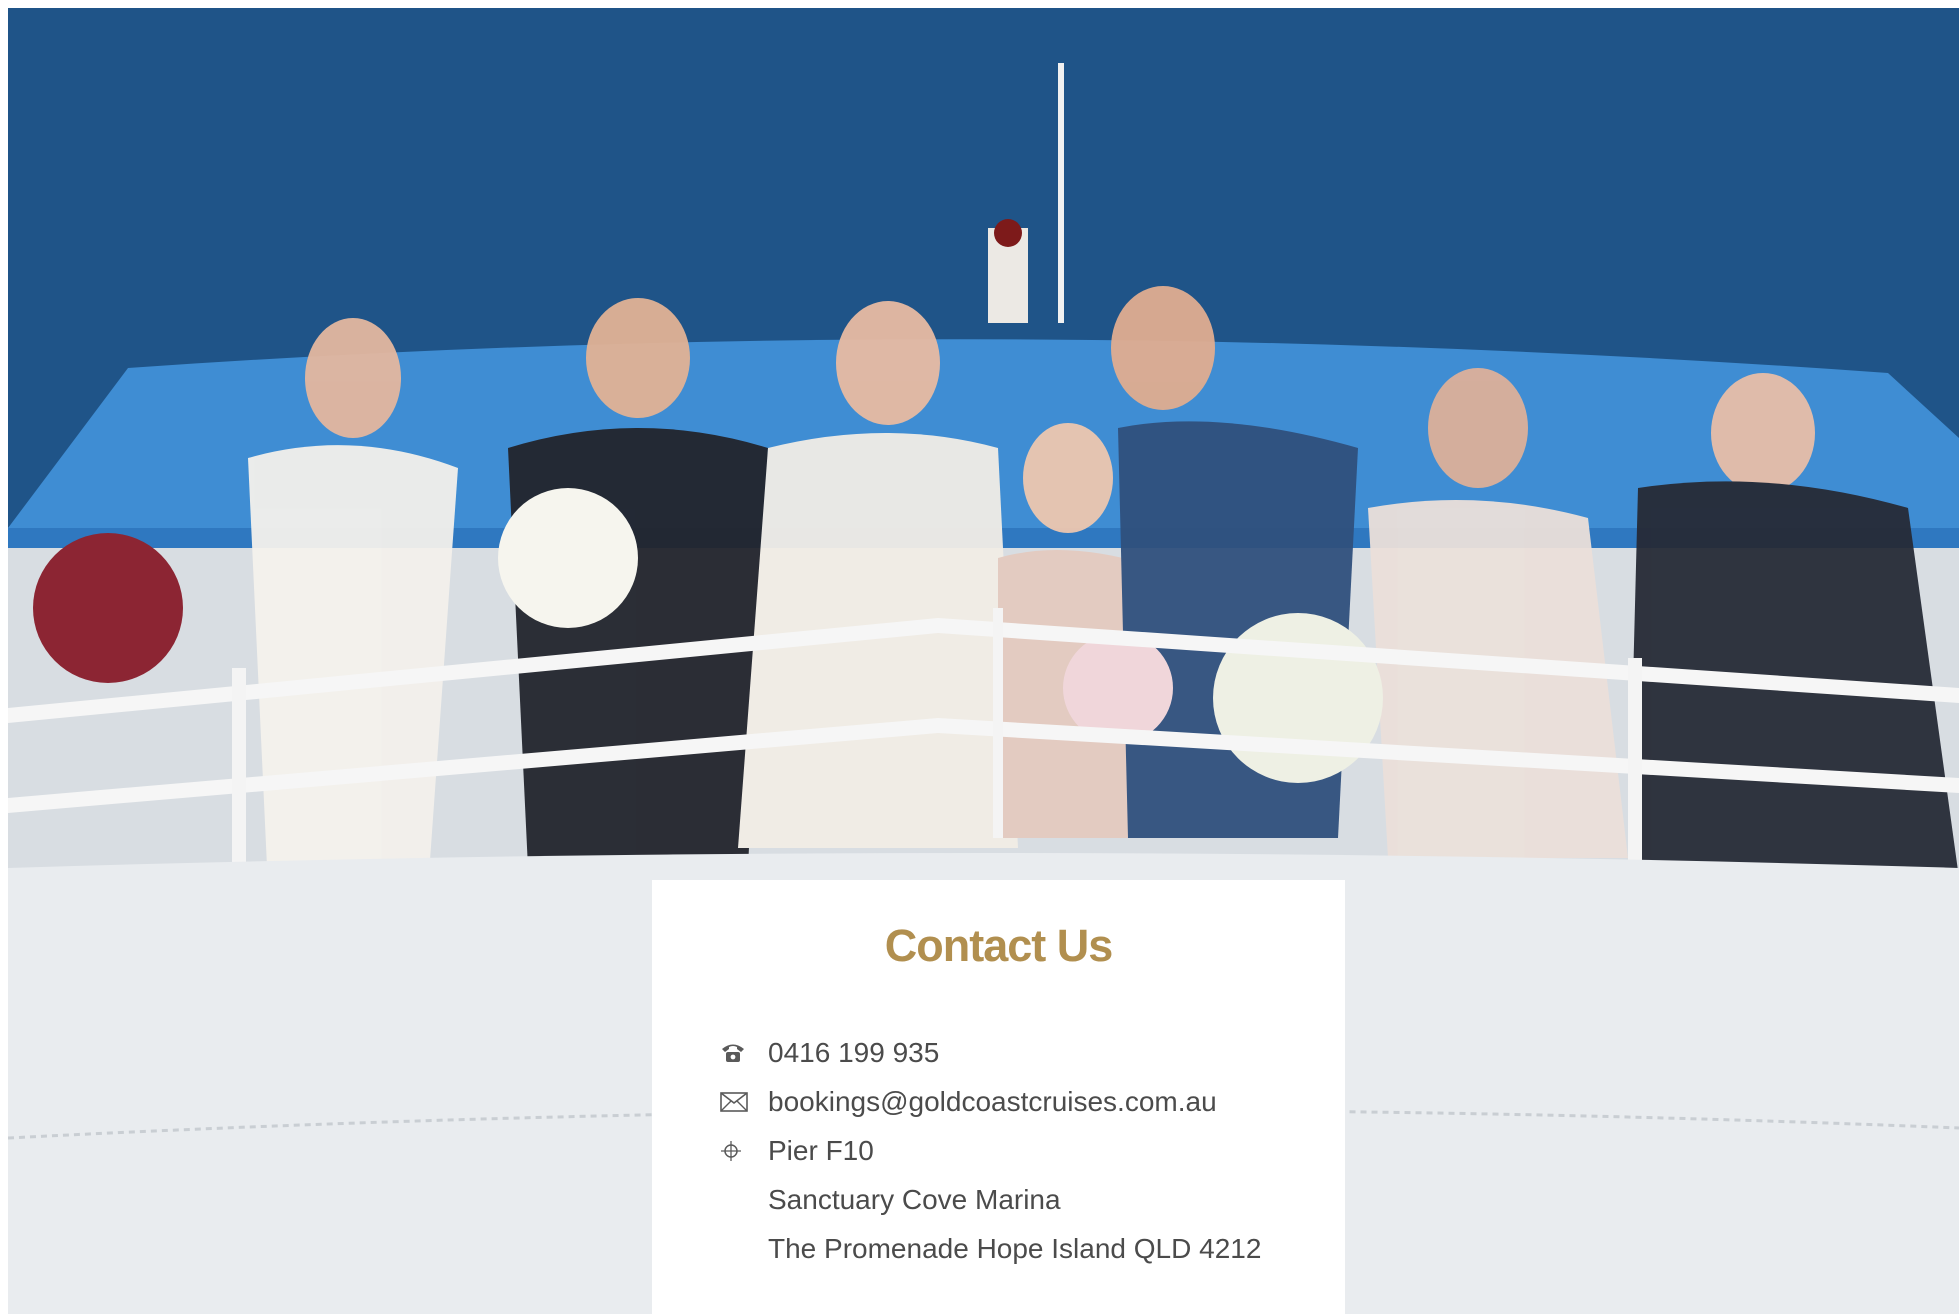 The image size is (1959, 1314). Describe the element at coordinates (744, 1151) in the screenshot. I see `location-icon` at that location.